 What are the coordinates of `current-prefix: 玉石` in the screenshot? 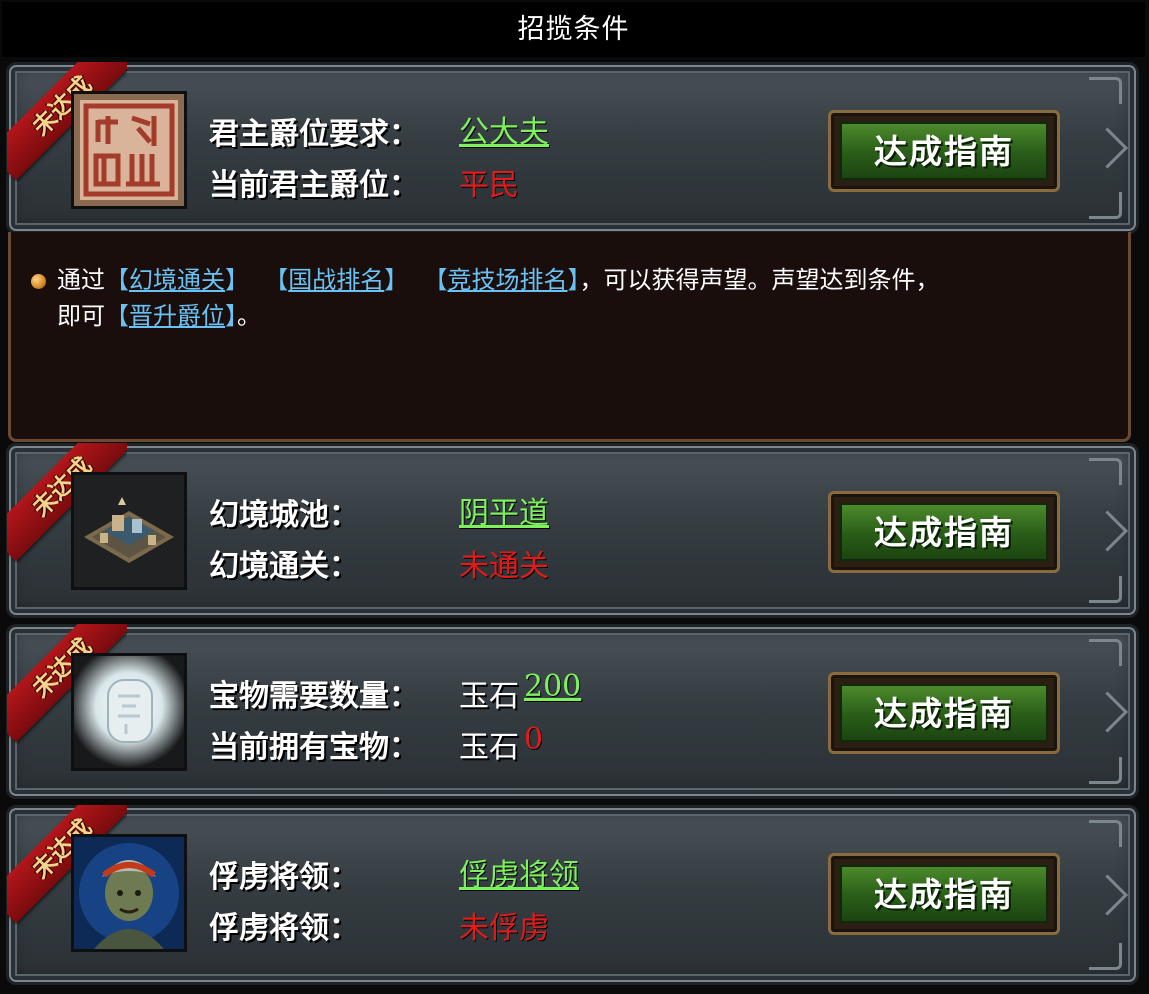 It's located at (489, 747).